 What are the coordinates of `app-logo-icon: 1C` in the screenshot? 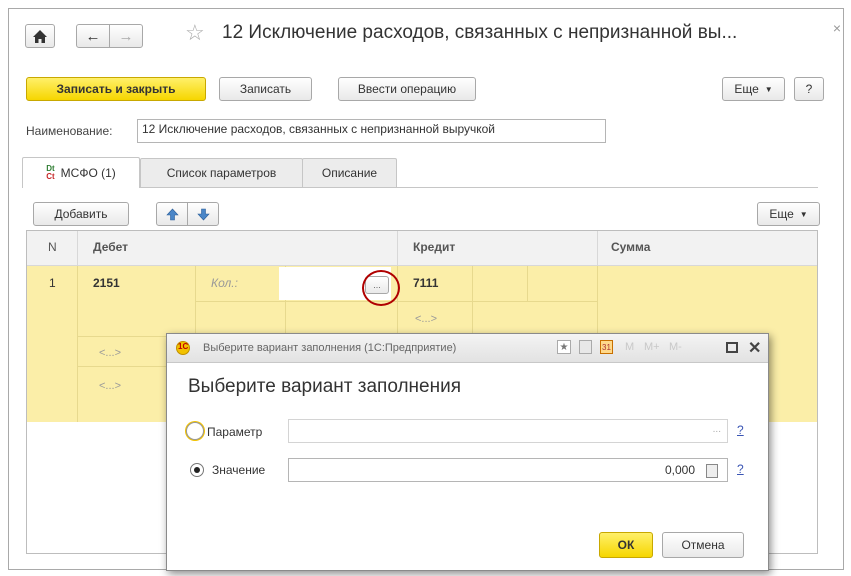 It's located at (183, 348).